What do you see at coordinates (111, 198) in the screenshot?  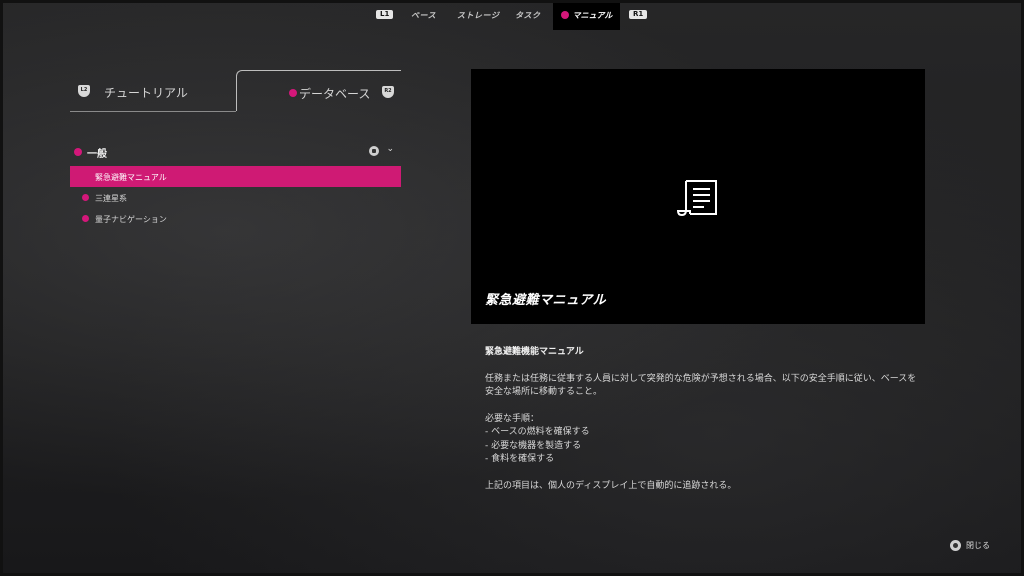 I see `list-item-label: 三連星系` at bounding box center [111, 198].